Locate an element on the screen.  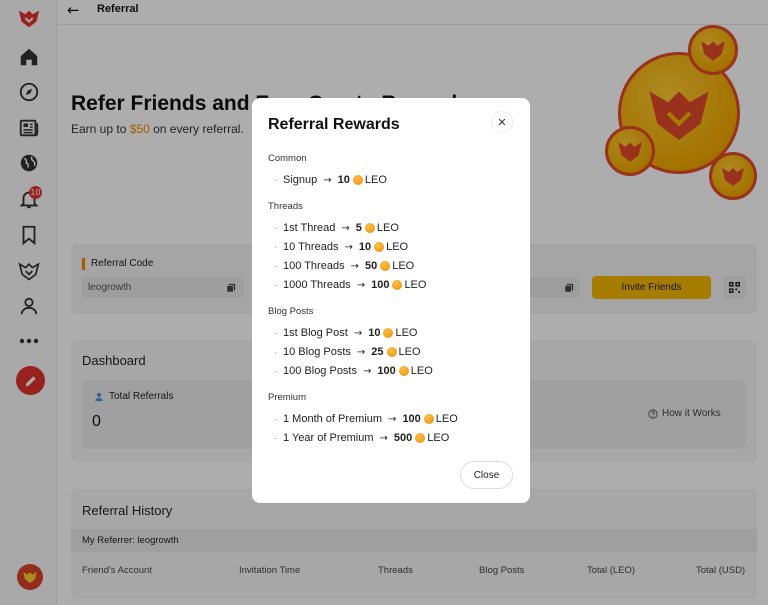
close-button: Close is located at coordinates (486, 475).